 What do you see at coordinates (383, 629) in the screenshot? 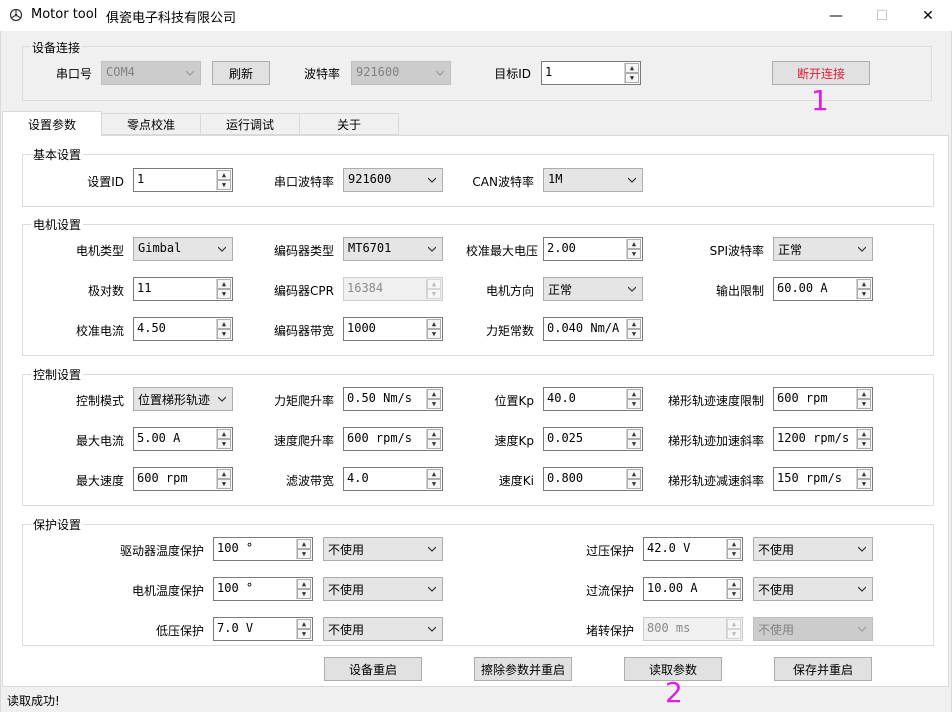
I see `undervoltage-mode-select: 不使用` at bounding box center [383, 629].